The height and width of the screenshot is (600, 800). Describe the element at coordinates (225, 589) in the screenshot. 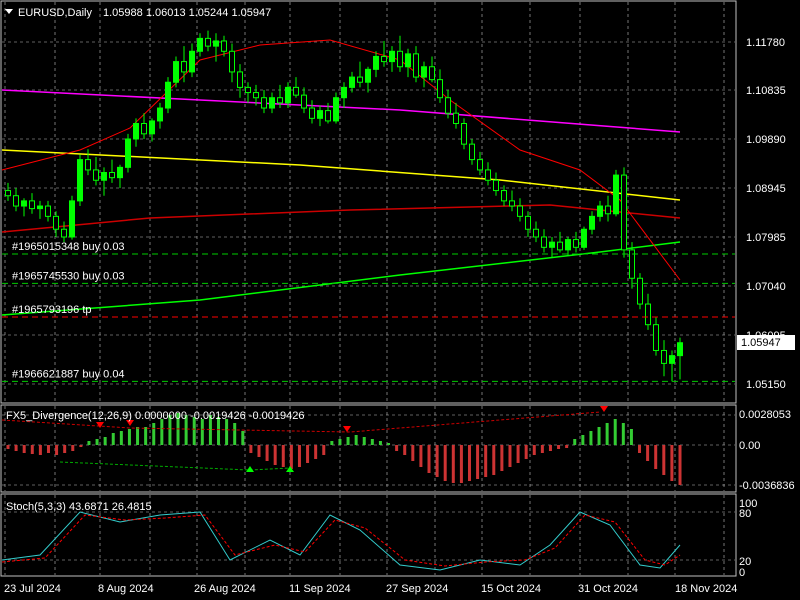

I see `time-tick: 26 Aug 2024` at that location.